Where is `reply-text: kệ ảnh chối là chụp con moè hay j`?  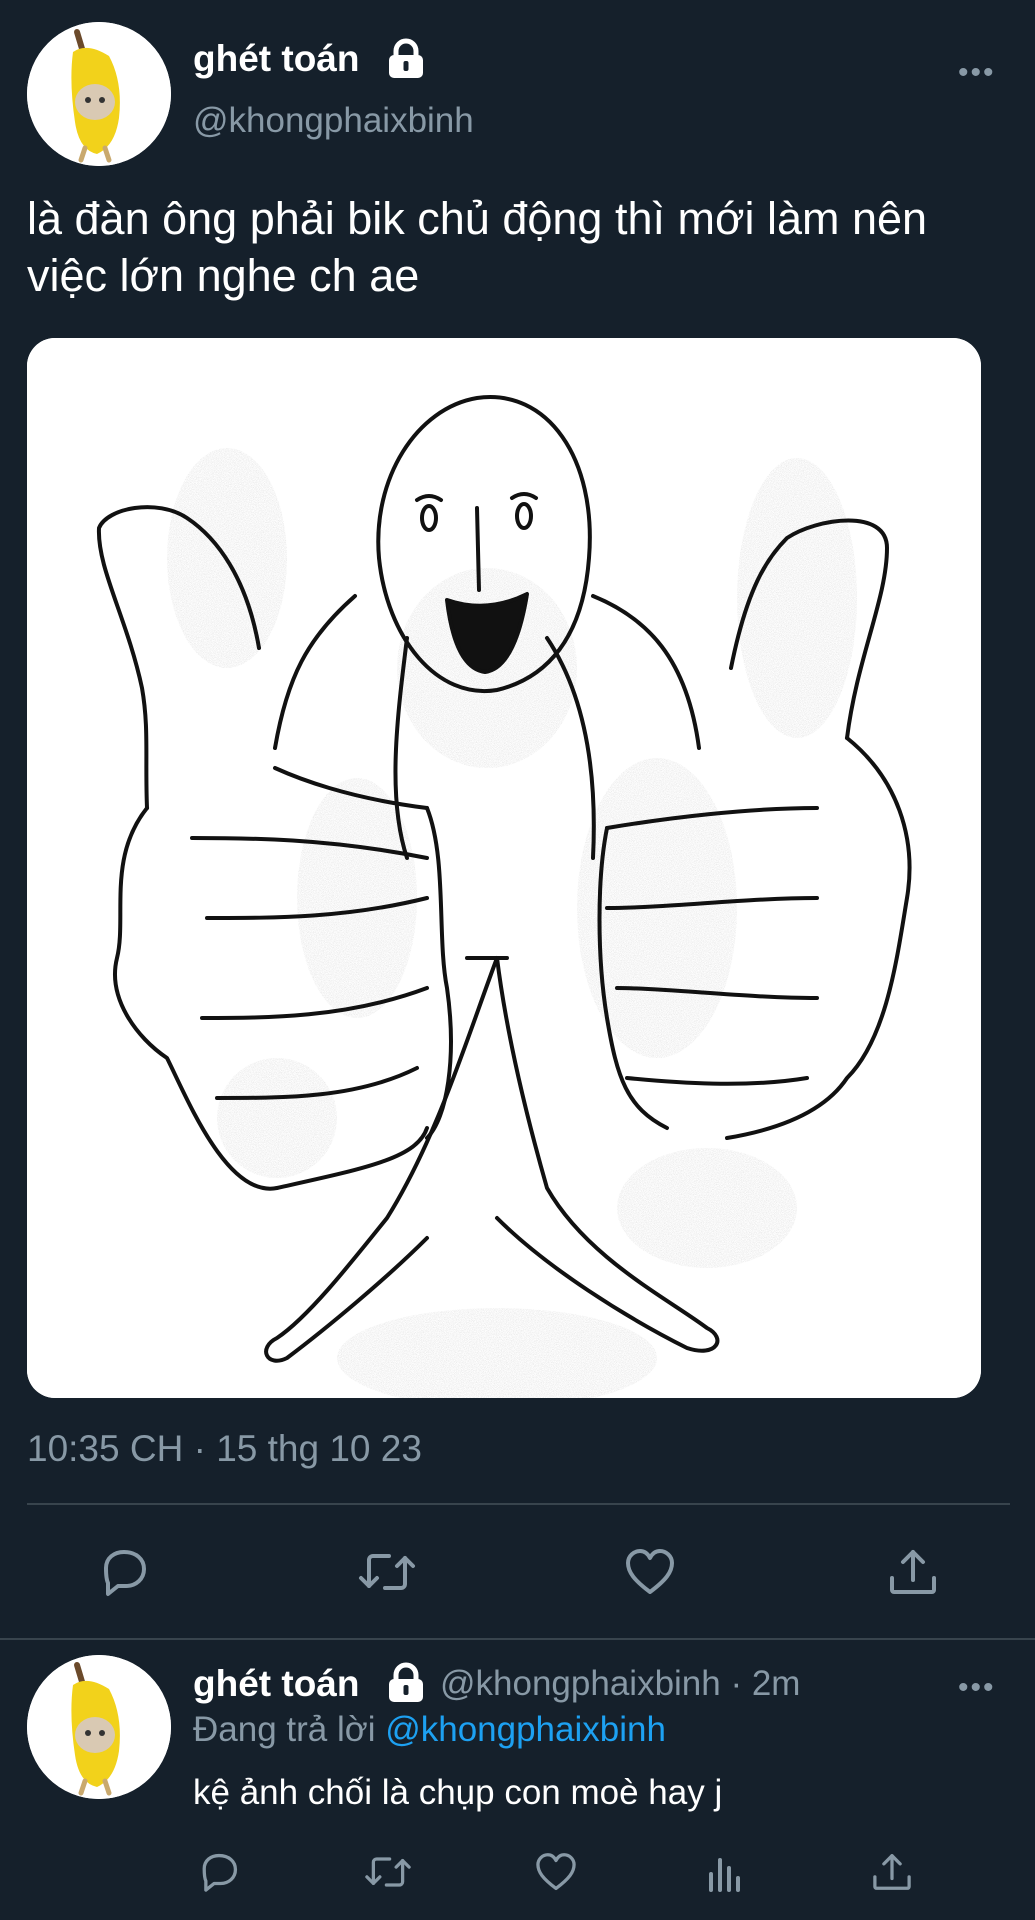
reply-text: kệ ảnh chối là chụp con moè hay j is located at coordinates (458, 1792).